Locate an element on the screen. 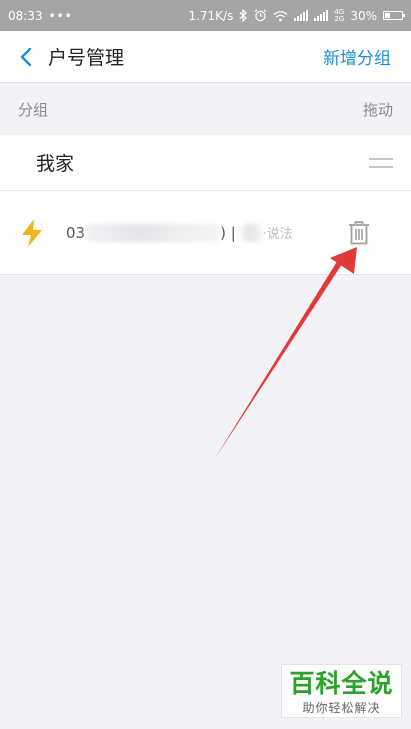 The image size is (411, 729). alarm-icon is located at coordinates (260, 15).